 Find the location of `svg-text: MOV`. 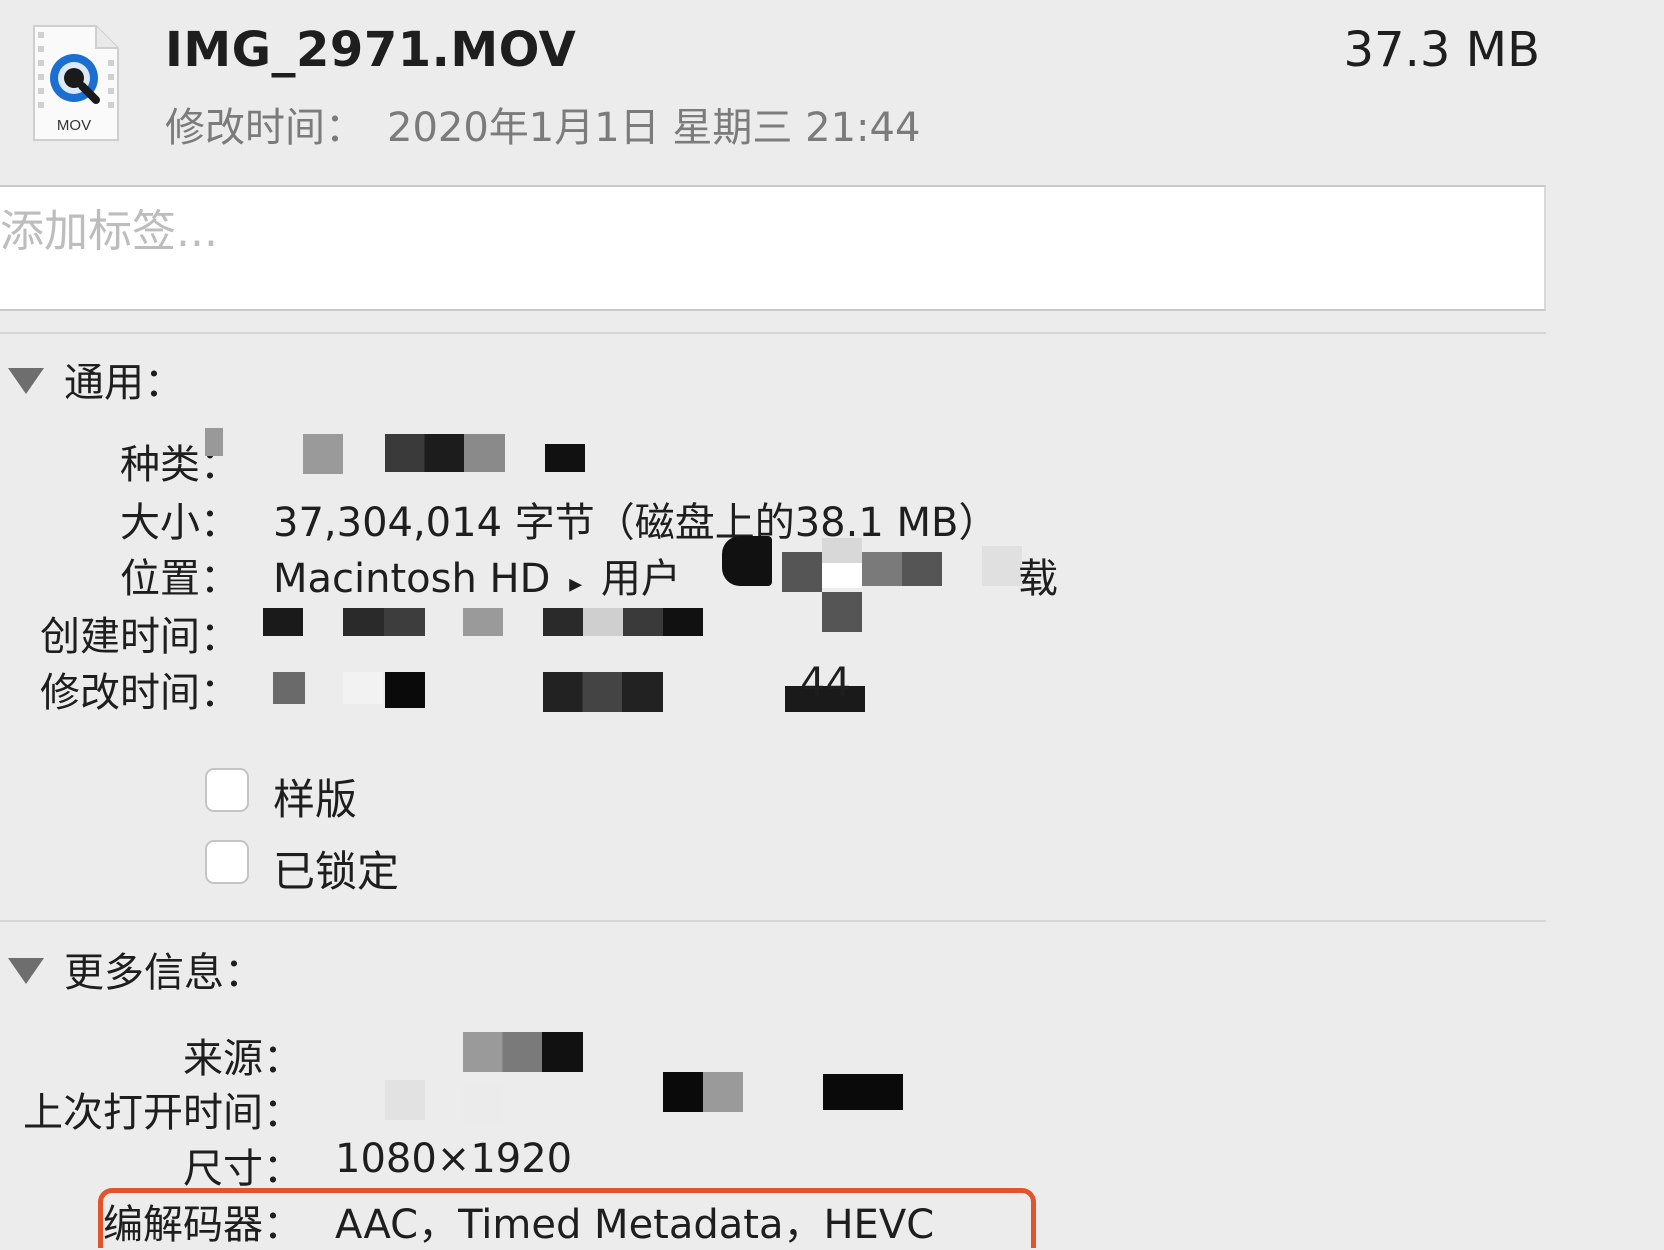

svg-text: MOV is located at coordinates (74, 125).